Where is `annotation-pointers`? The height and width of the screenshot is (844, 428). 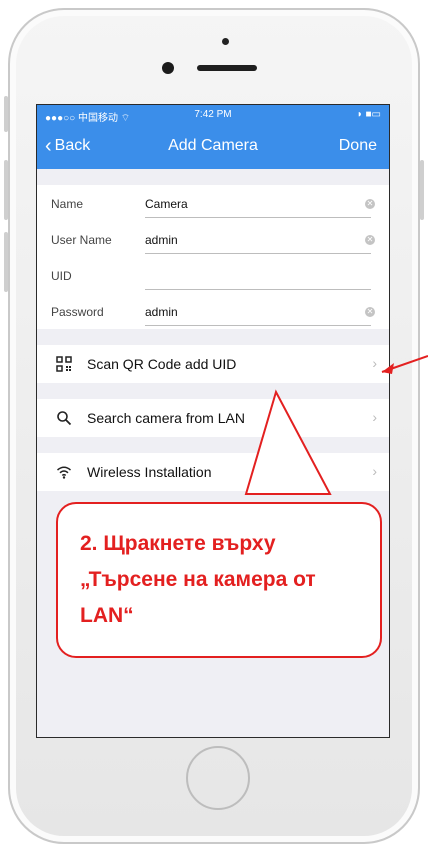
annotation-pointers is located at coordinates (336, 425).